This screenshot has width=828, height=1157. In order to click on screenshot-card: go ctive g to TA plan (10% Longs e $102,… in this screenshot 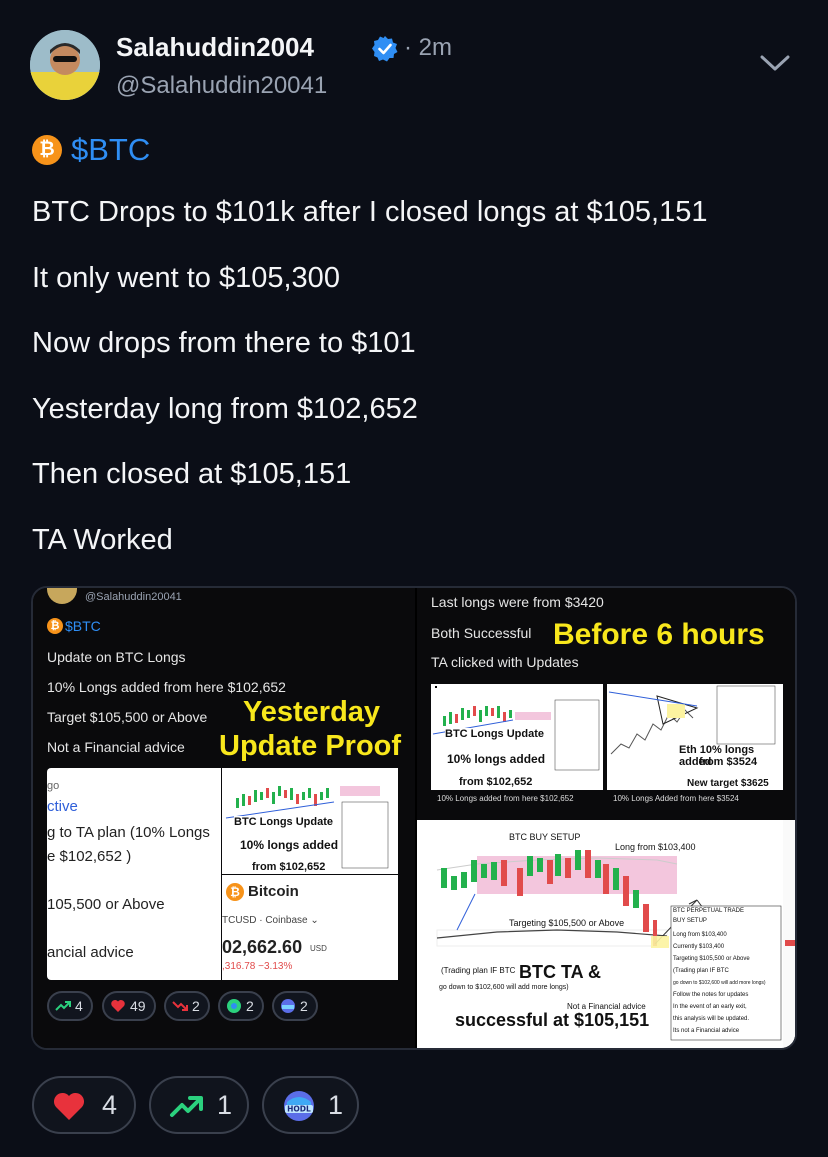, I will do `click(134, 874)`.